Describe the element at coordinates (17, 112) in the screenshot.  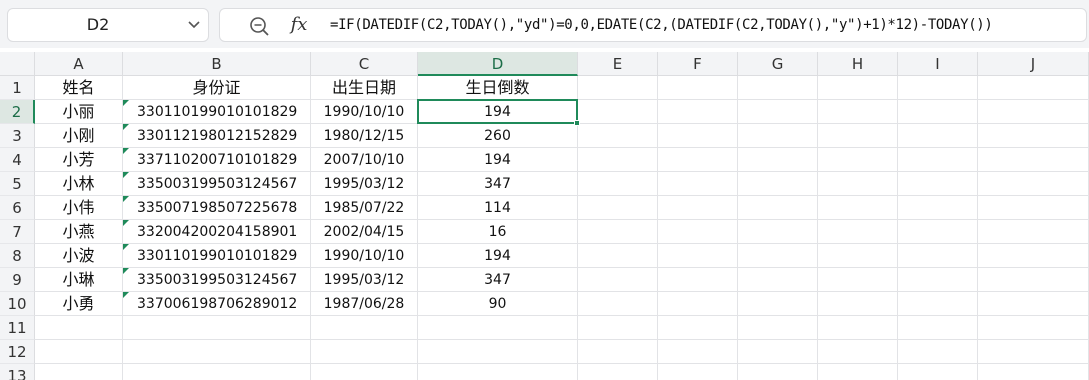
I see `row-header-2: 2` at that location.